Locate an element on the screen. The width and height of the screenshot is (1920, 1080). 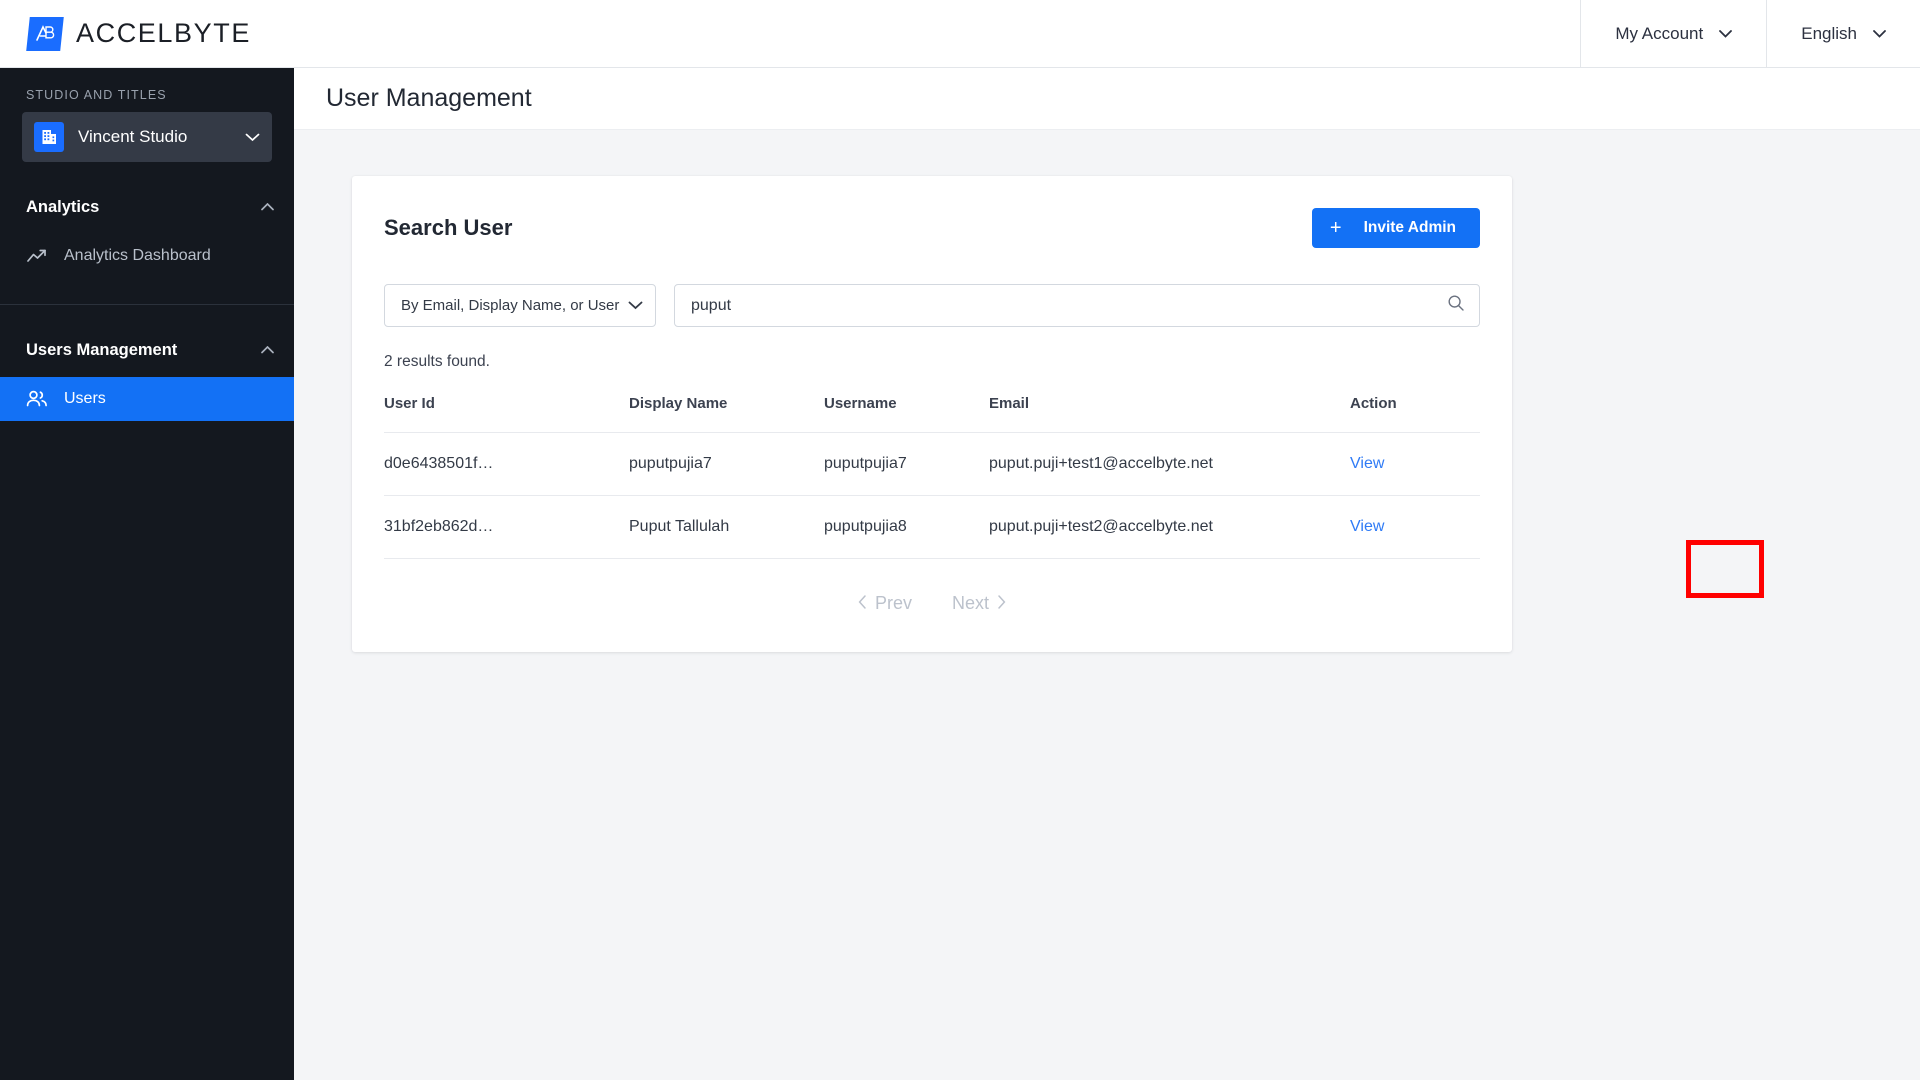
brand-name-bold: ACCEL is located at coordinates (125, 33).